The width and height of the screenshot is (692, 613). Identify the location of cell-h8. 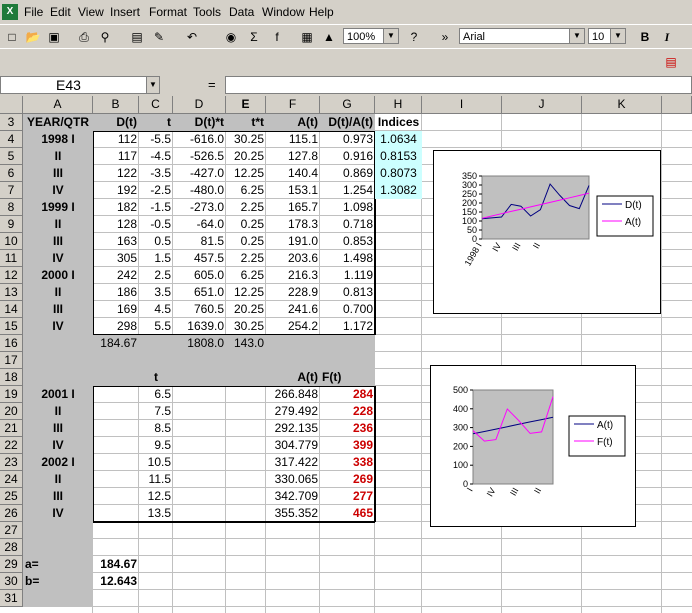
(398, 207).